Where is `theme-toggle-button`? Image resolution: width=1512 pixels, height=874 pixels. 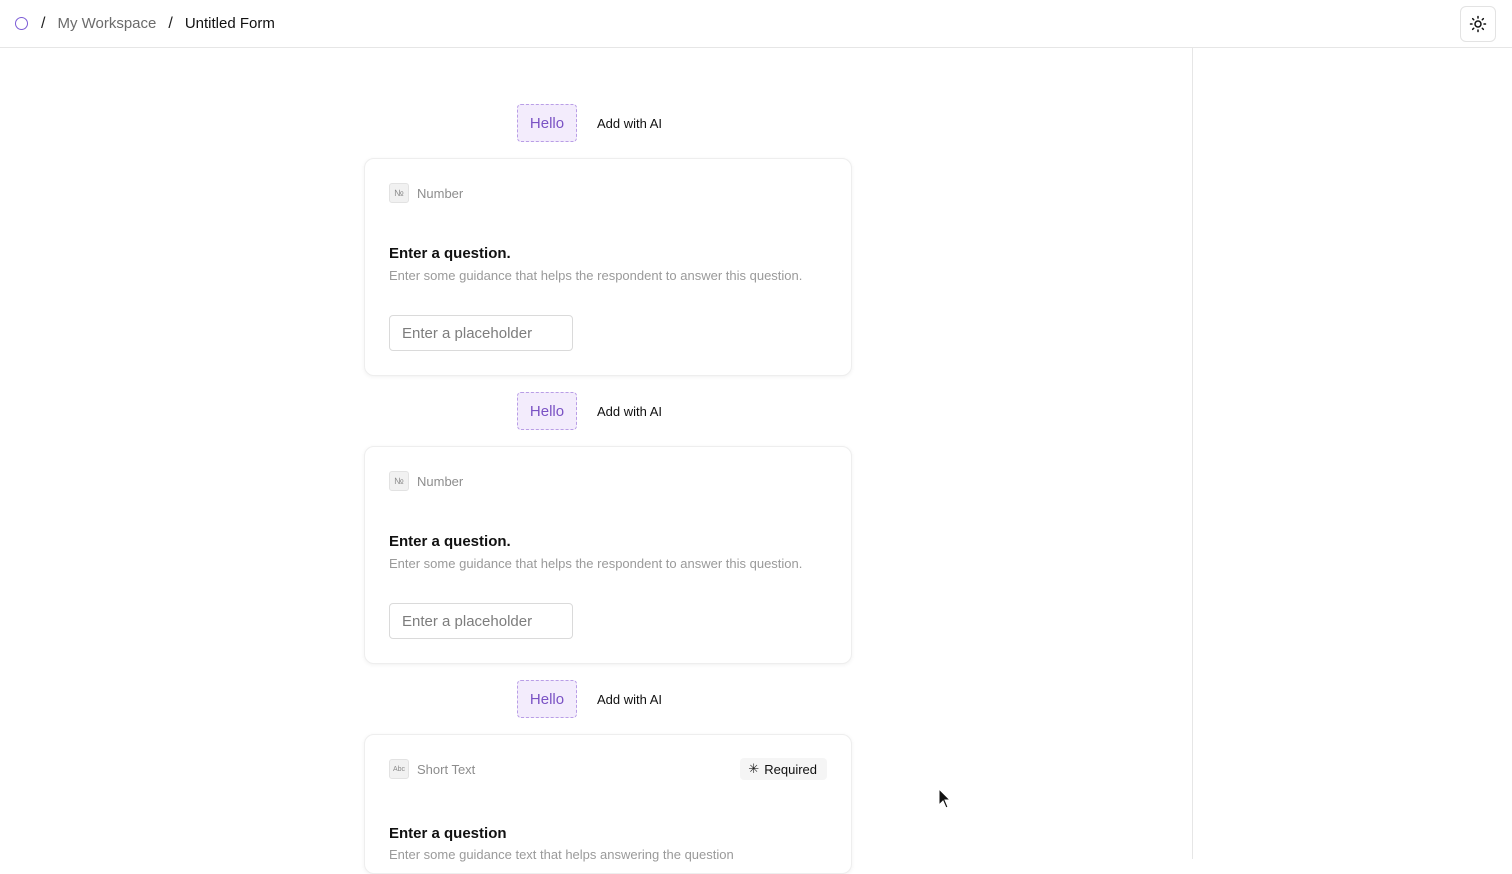 theme-toggle-button is located at coordinates (1478, 24).